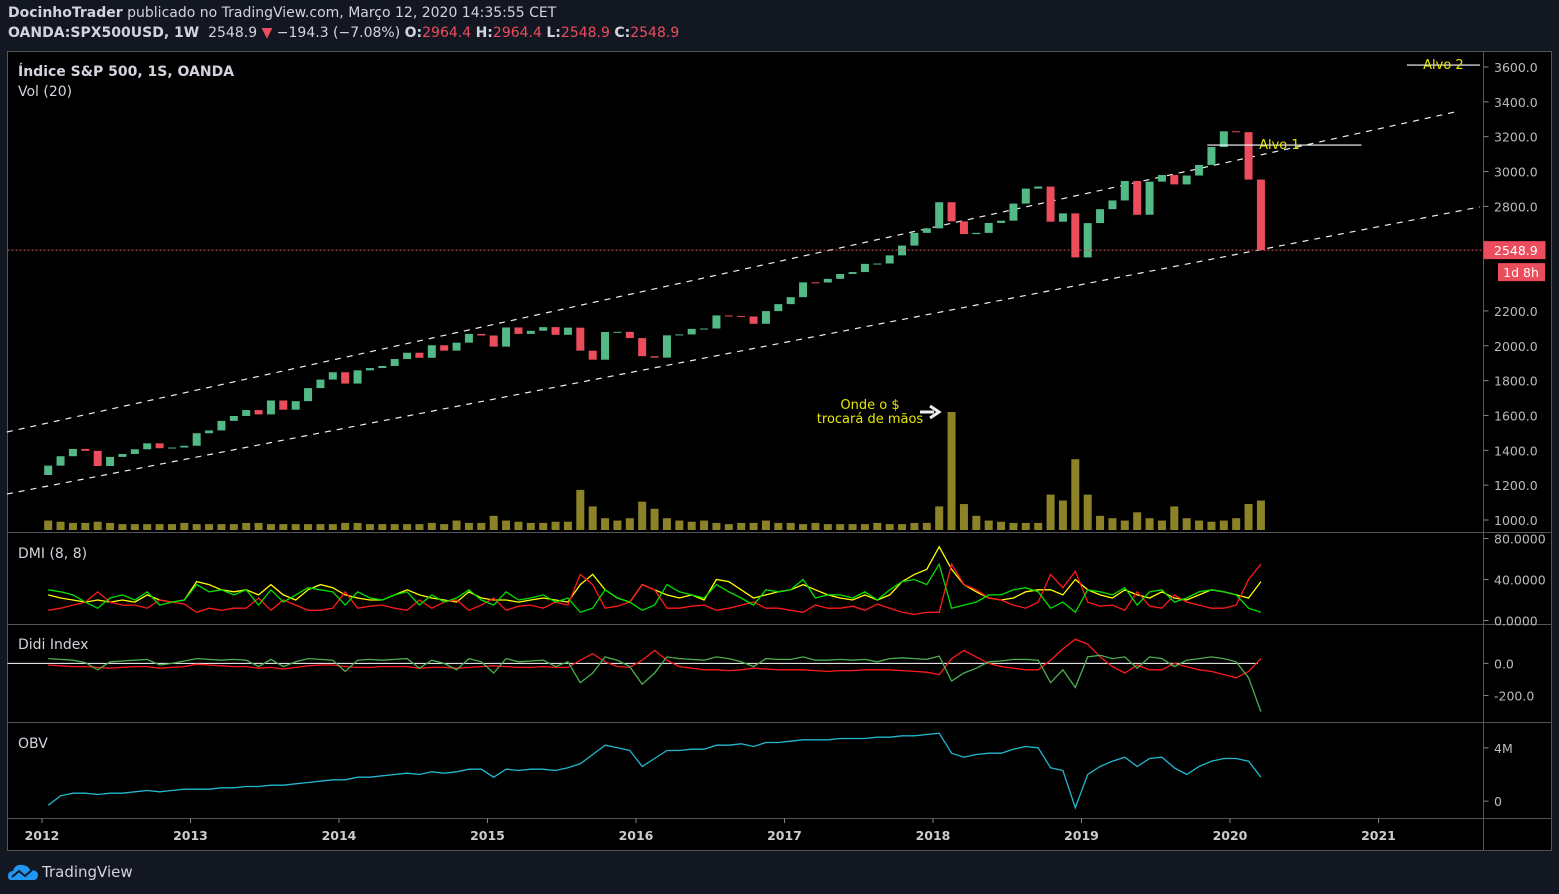 The height and width of the screenshot is (894, 1559). Describe the element at coordinates (1520, 539) in the screenshot. I see `indicator-tick-label: 80.0000` at that location.